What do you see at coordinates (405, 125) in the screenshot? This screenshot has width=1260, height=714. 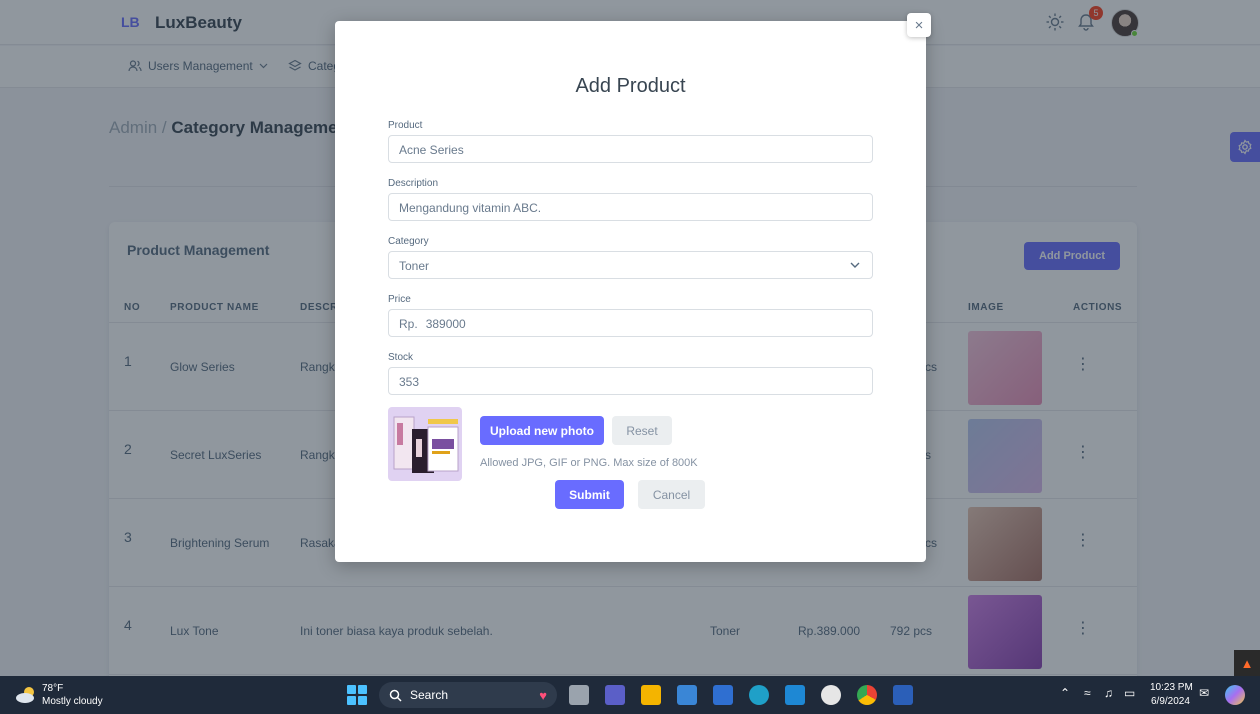 I see `product-label: Product` at bounding box center [405, 125].